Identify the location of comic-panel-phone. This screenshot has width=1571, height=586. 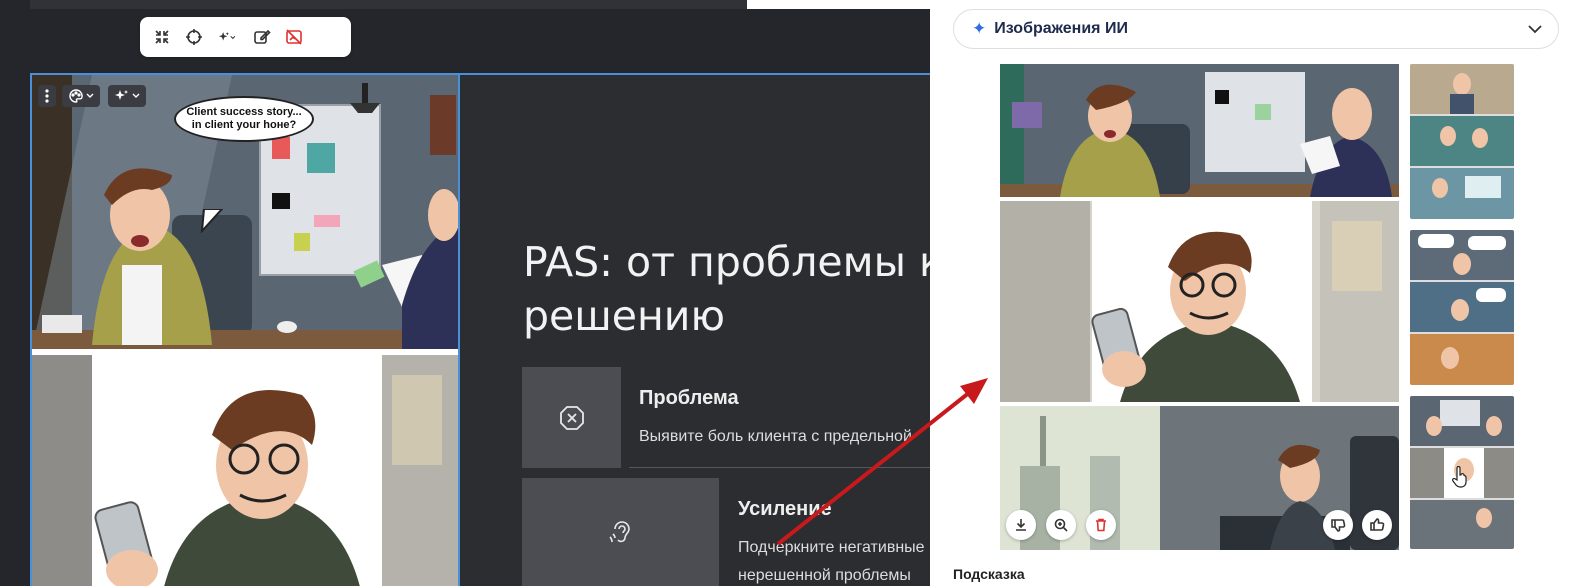
(245, 470).